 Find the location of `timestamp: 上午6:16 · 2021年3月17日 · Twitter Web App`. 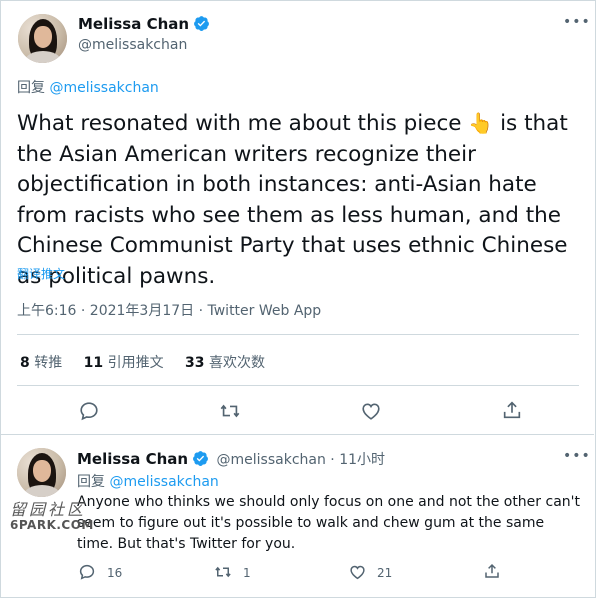

timestamp: 上午6:16 · 2021年3月17日 · Twitter Web App is located at coordinates (169, 310).